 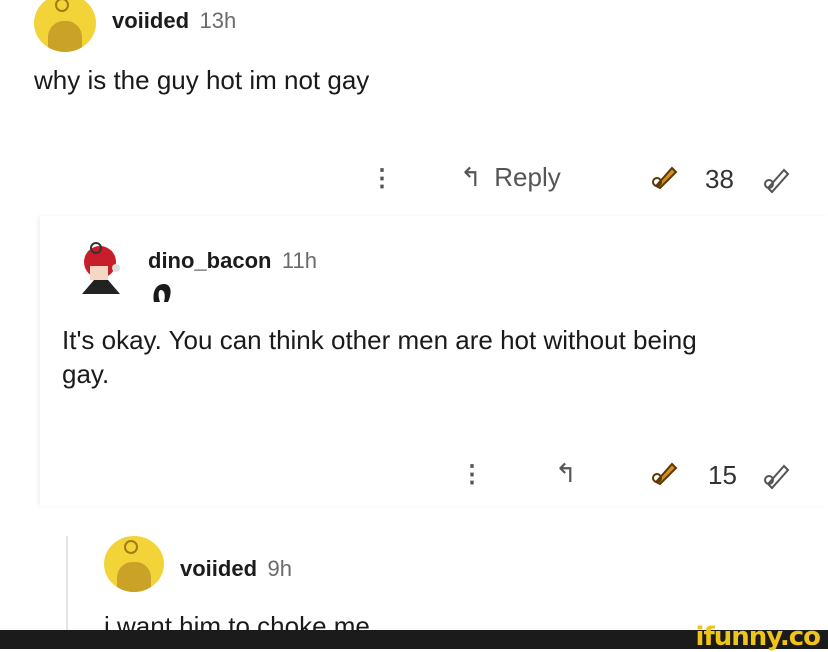 I want to click on reply-button: ↰ Reply, so click(x=510, y=177).